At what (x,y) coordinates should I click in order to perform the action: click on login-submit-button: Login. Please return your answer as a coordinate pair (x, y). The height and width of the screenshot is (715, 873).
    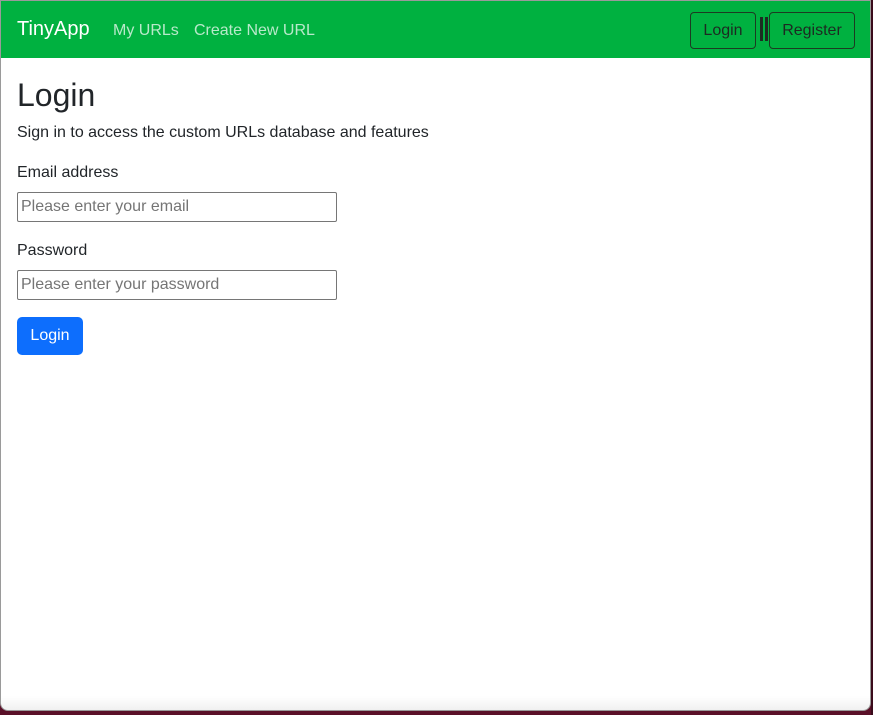
    Looking at the image, I should click on (50, 336).